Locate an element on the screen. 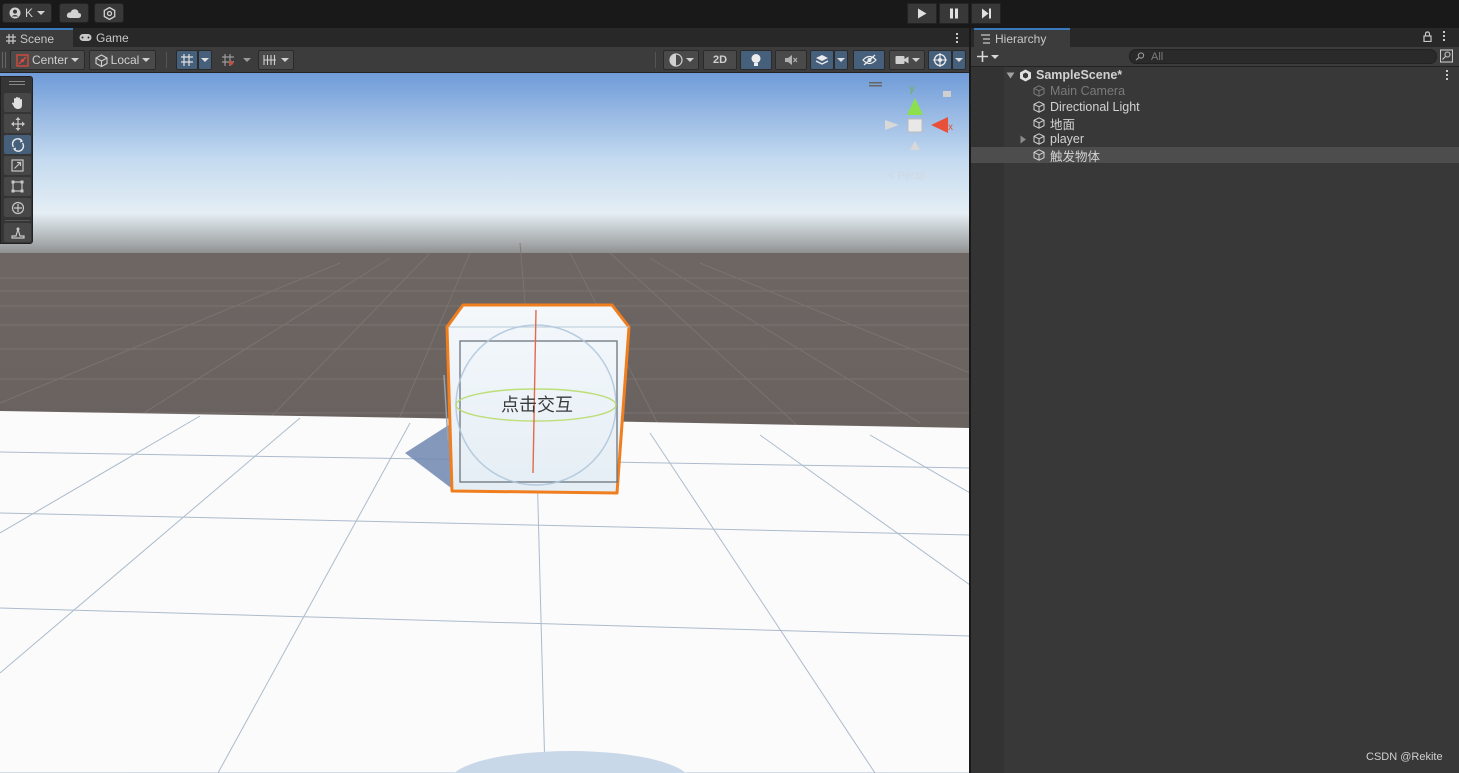 The height and width of the screenshot is (773, 1459). watermark: CSDN @Rekite is located at coordinates (1404, 757).